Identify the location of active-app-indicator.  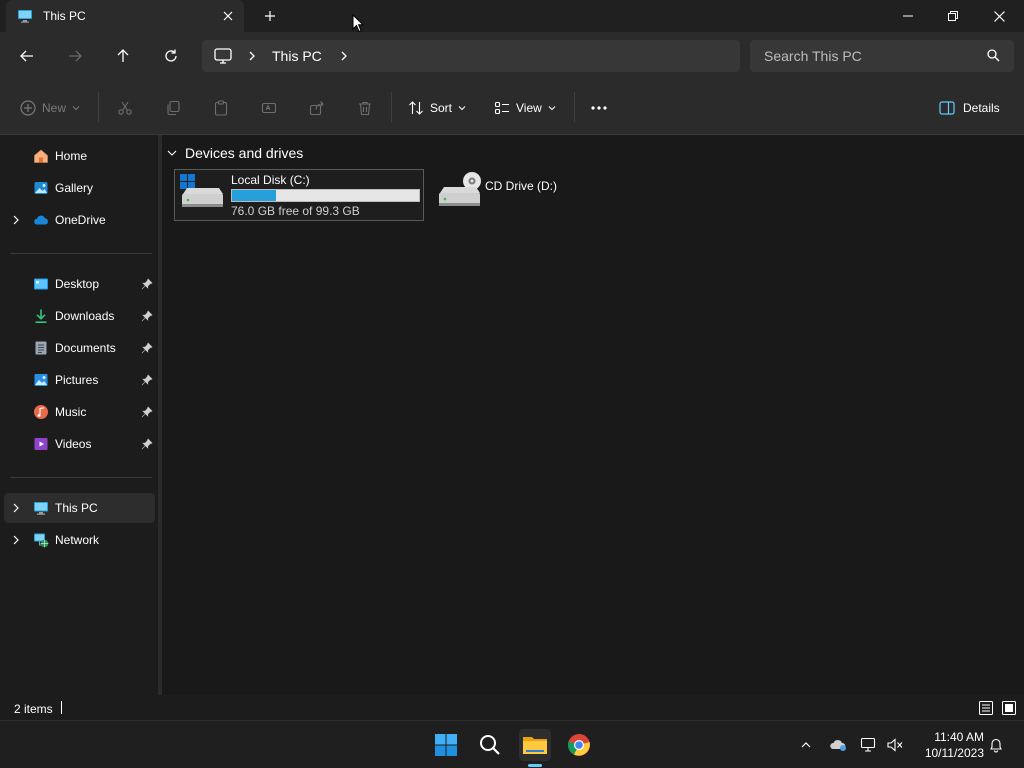
(535, 765).